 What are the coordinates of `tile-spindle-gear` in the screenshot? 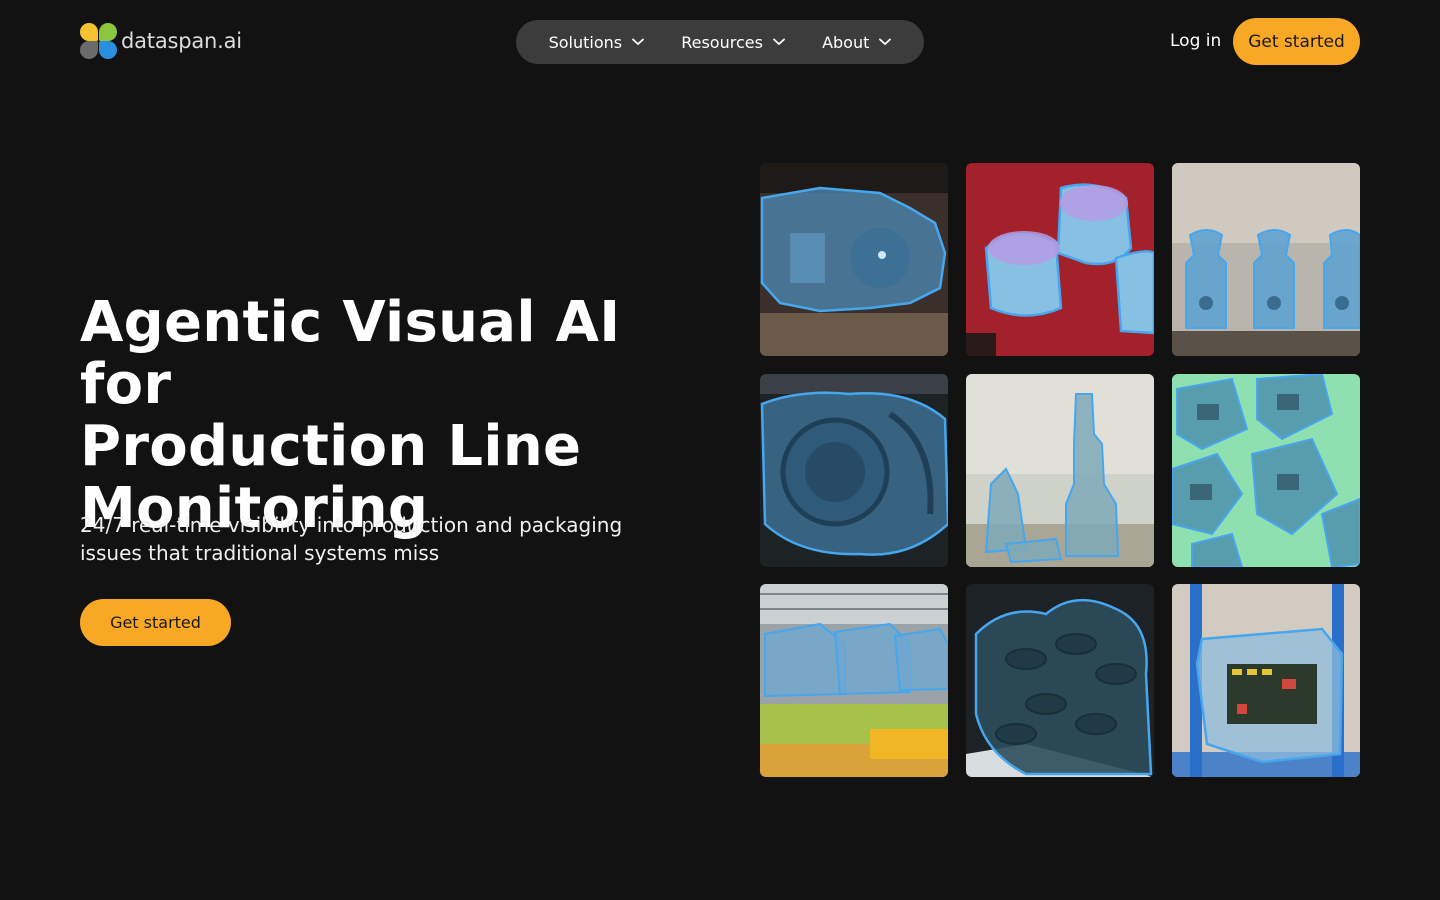 It's located at (1060, 470).